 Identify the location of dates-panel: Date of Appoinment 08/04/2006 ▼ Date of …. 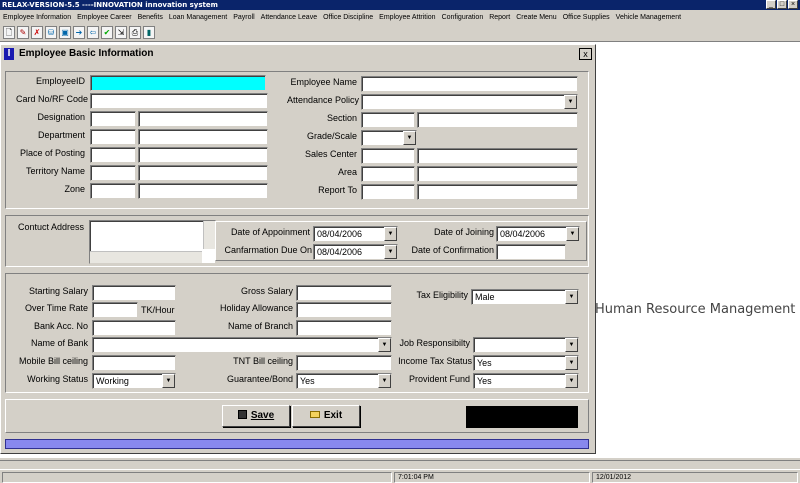
(401, 241).